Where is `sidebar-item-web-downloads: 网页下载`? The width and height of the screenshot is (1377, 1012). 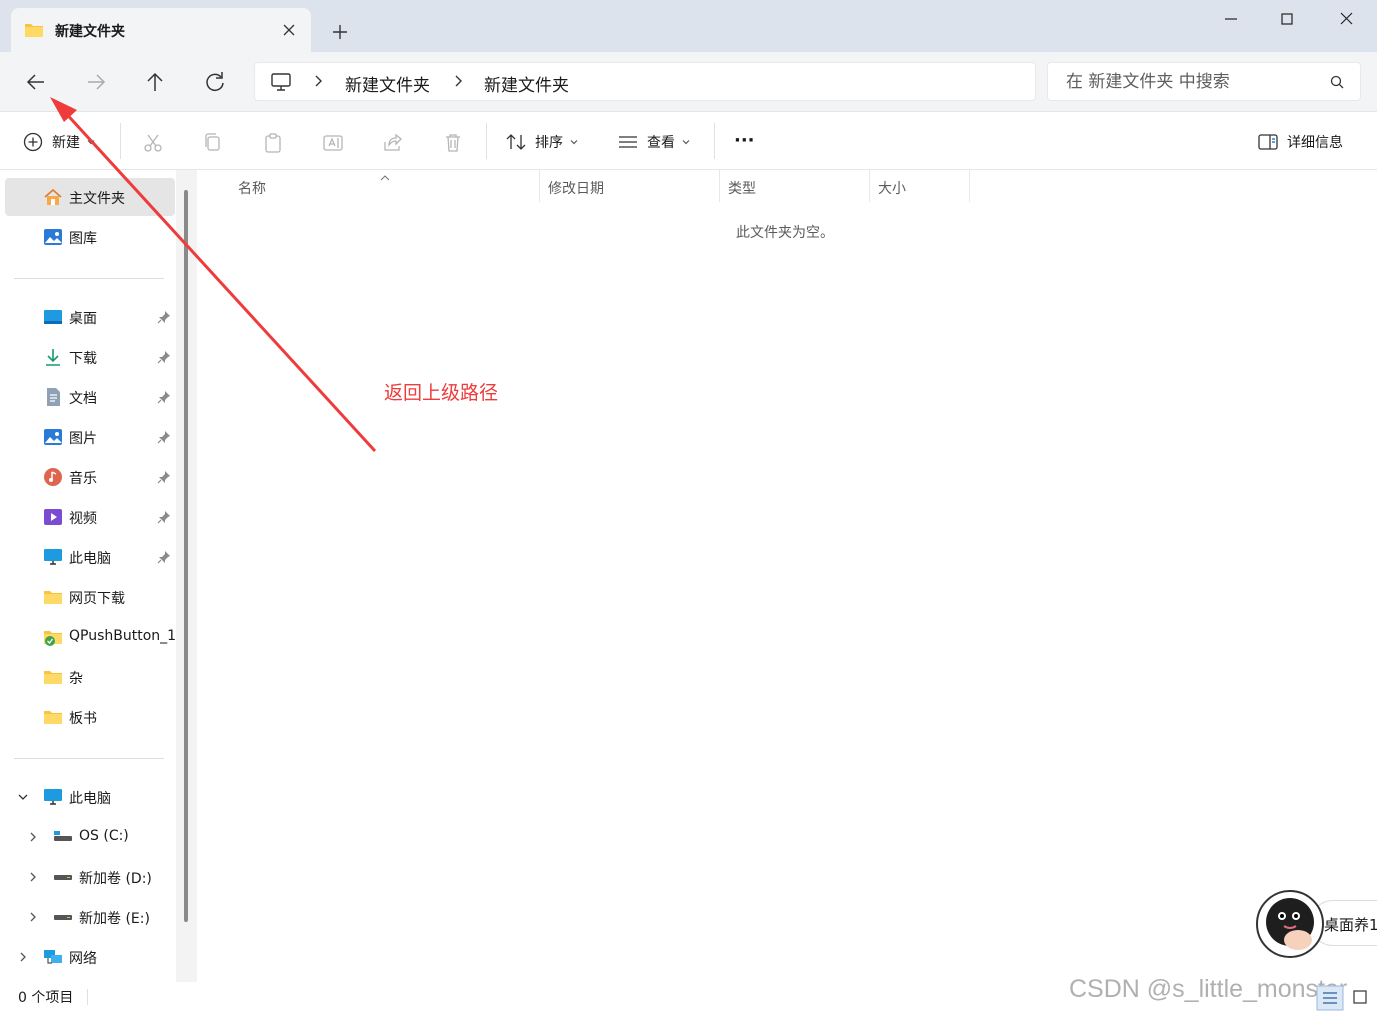 sidebar-item-web-downloads: 网页下载 is located at coordinates (90, 597).